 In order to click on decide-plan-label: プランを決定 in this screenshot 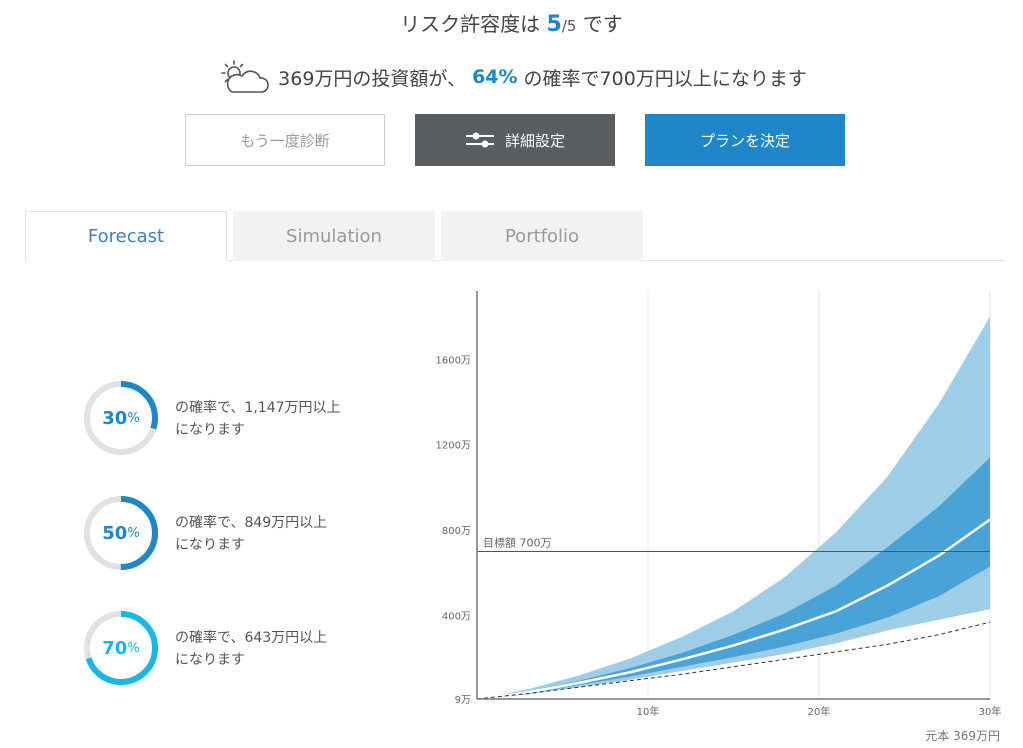, I will do `click(744, 140)`.